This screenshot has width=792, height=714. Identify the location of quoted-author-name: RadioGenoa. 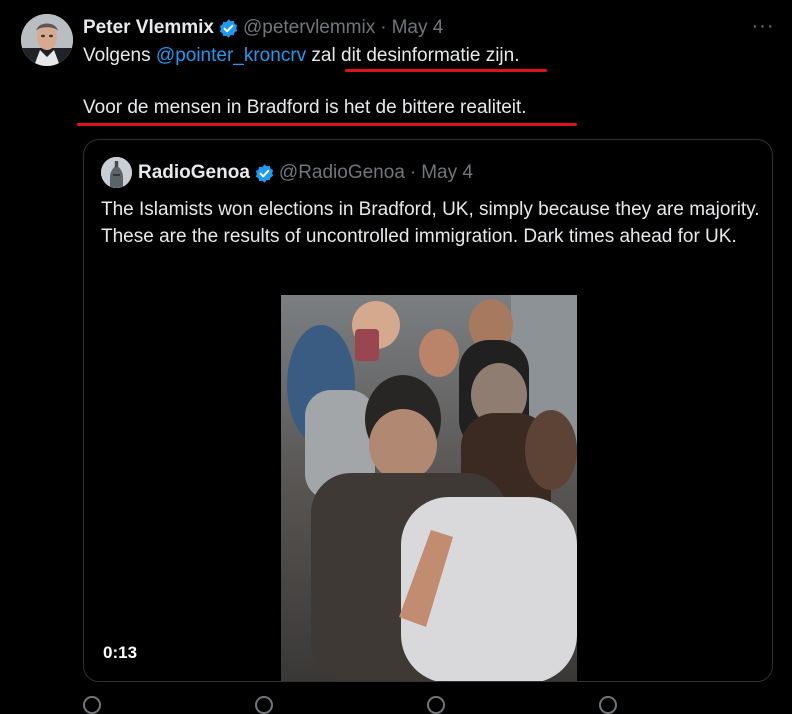
(194, 173).